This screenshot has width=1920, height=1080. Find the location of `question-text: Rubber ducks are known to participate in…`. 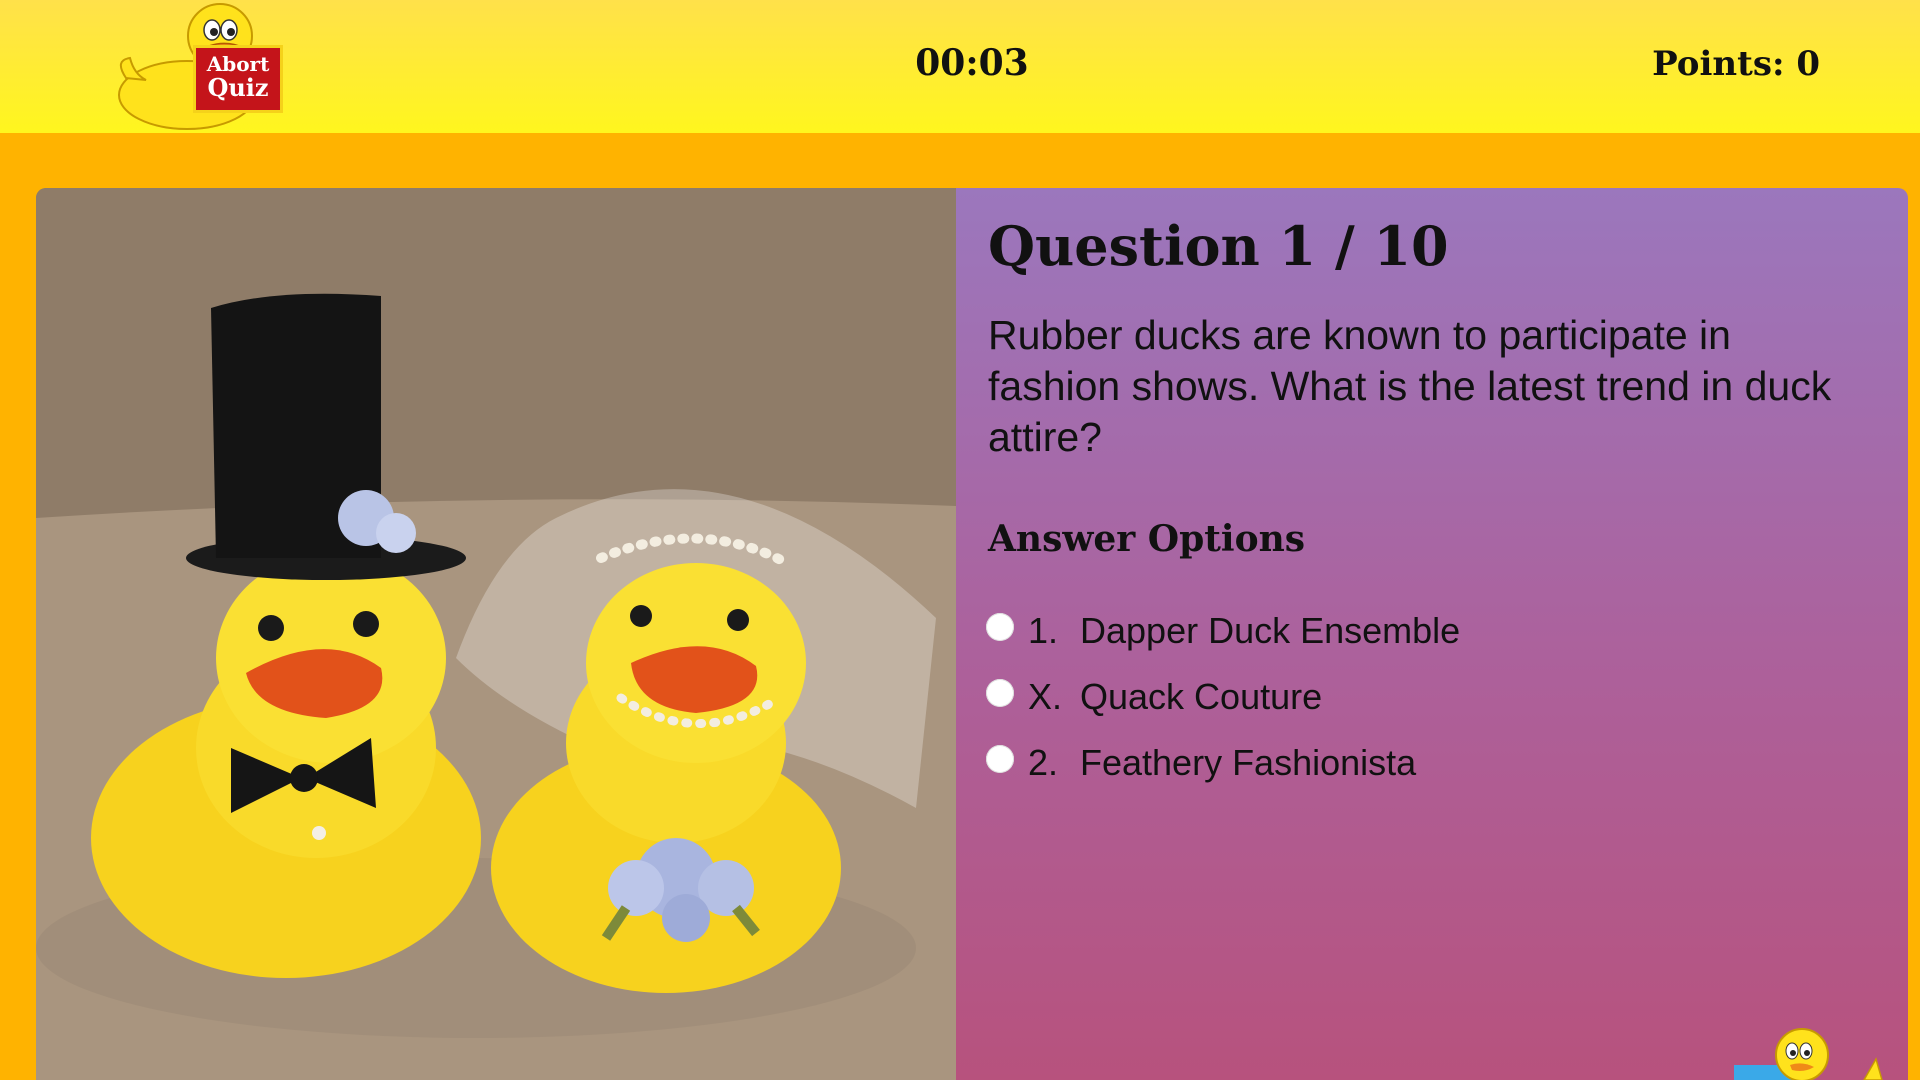

question-text: Rubber ducks are known to participate in… is located at coordinates (1410, 386).